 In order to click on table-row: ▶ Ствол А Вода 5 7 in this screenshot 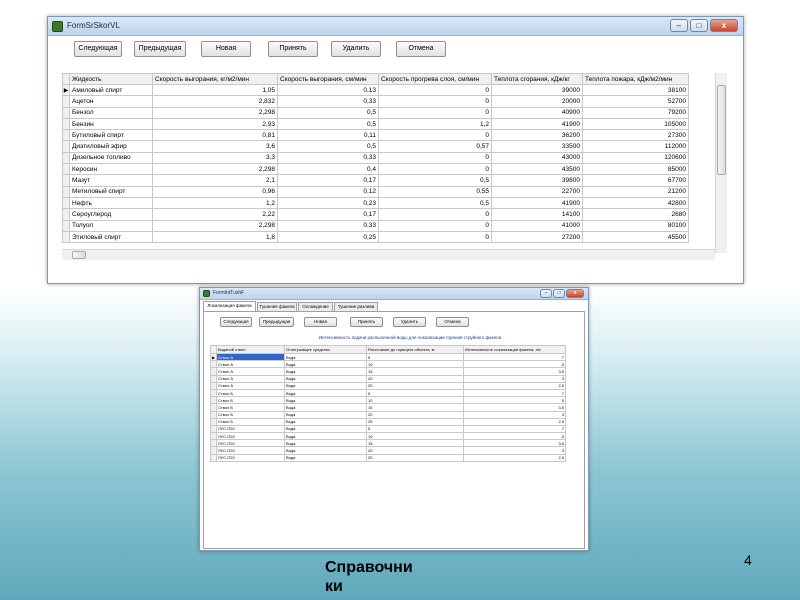, I will do `click(388, 357)`.